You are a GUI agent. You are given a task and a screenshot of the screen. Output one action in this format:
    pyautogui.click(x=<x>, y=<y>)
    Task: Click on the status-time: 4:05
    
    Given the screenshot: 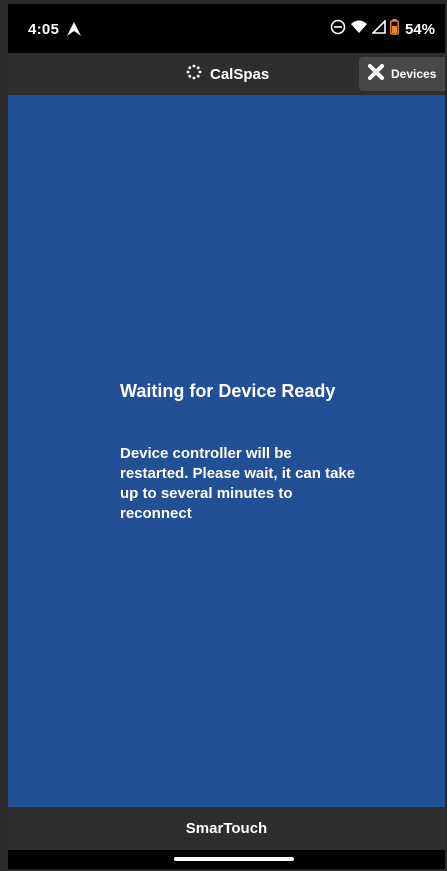 What is the action you would take?
    pyautogui.click(x=44, y=29)
    